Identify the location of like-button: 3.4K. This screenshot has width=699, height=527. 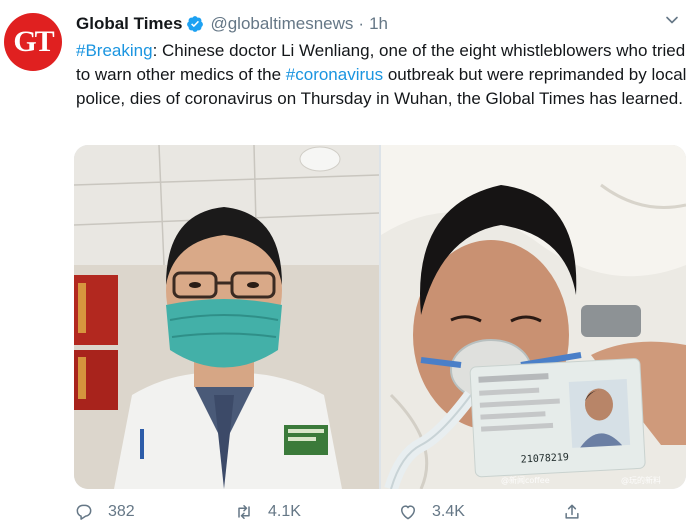
(431, 512).